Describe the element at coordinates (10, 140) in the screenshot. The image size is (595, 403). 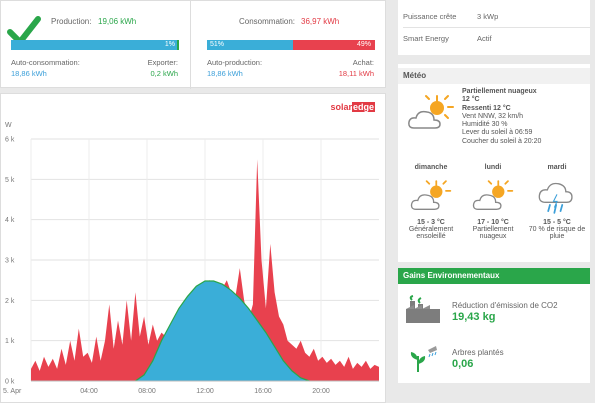
I see `y-tick-label: 6 k` at that location.